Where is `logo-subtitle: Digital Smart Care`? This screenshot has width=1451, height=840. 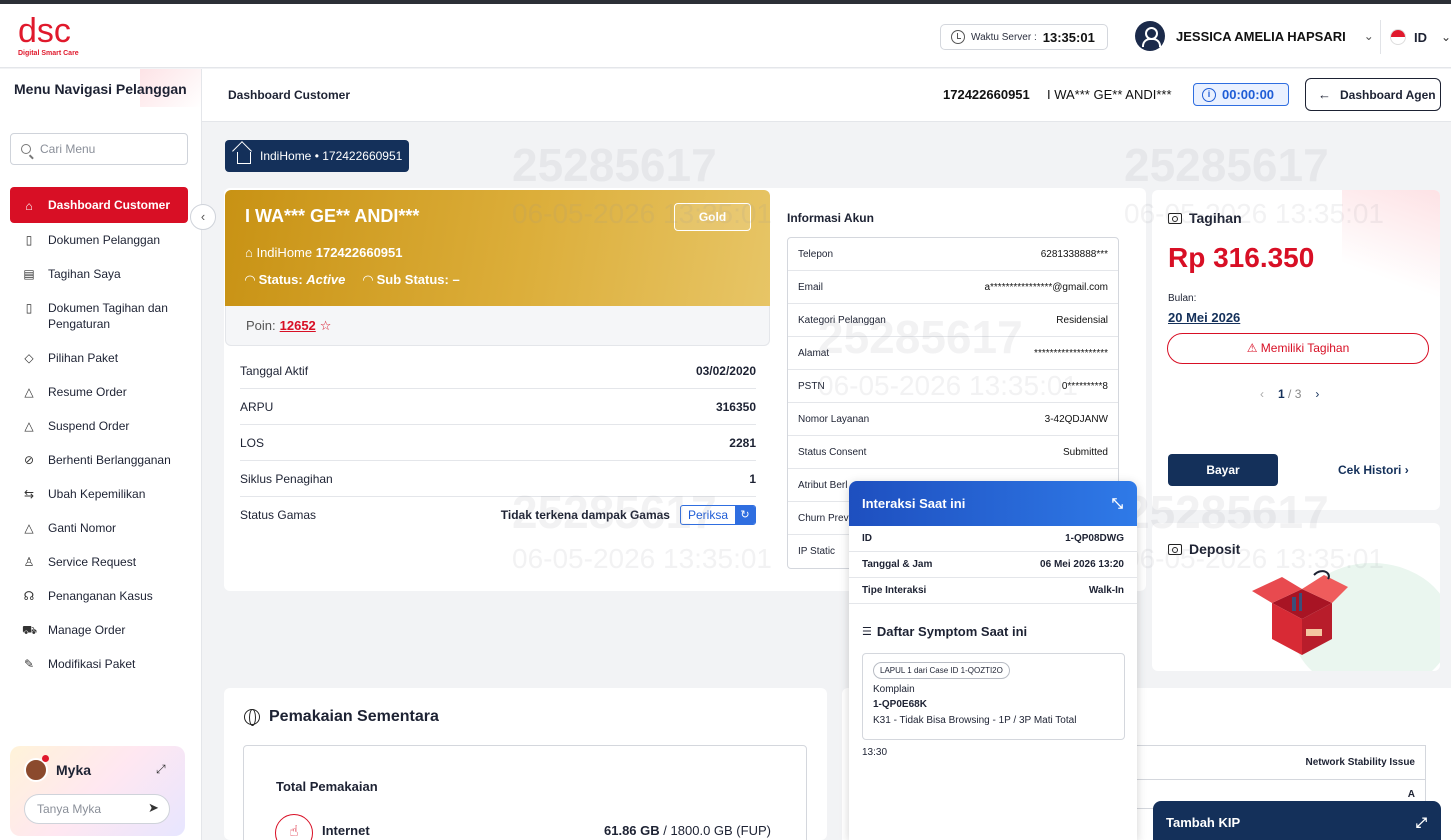 logo-subtitle: Digital Smart Care is located at coordinates (48, 53).